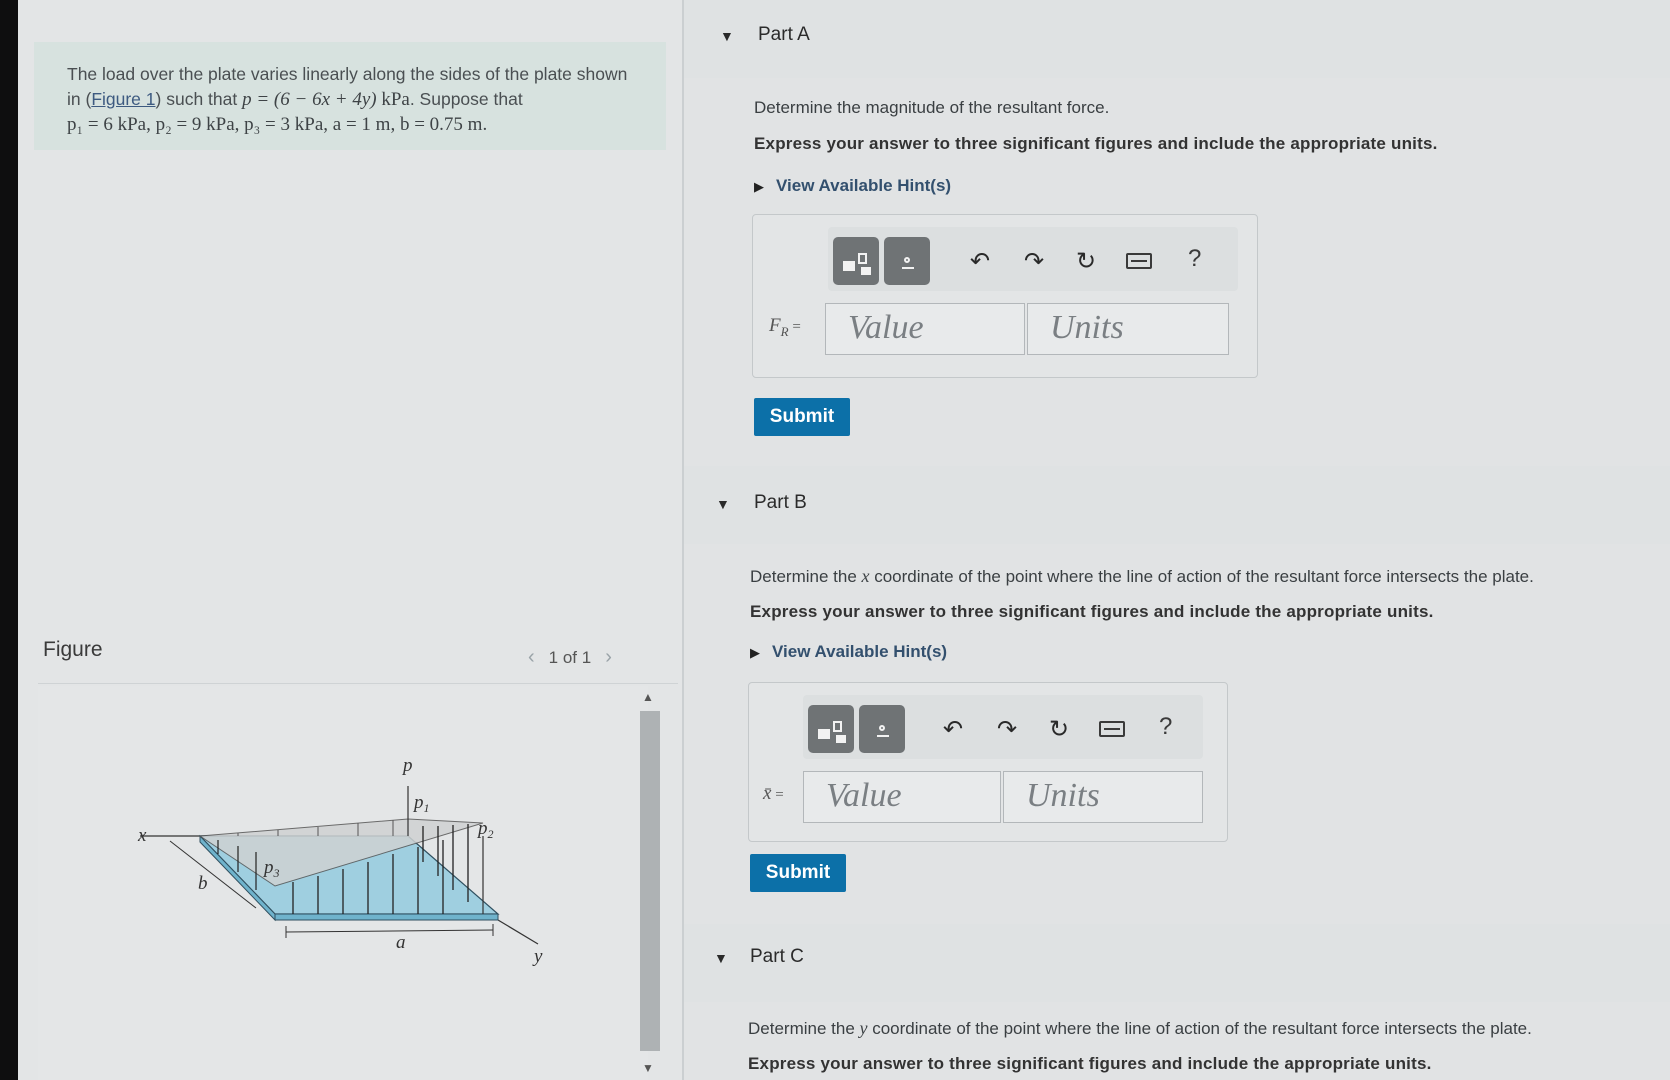 The height and width of the screenshot is (1080, 1670). What do you see at coordinates (203, 883) in the screenshot?
I see `label-b: b` at bounding box center [203, 883].